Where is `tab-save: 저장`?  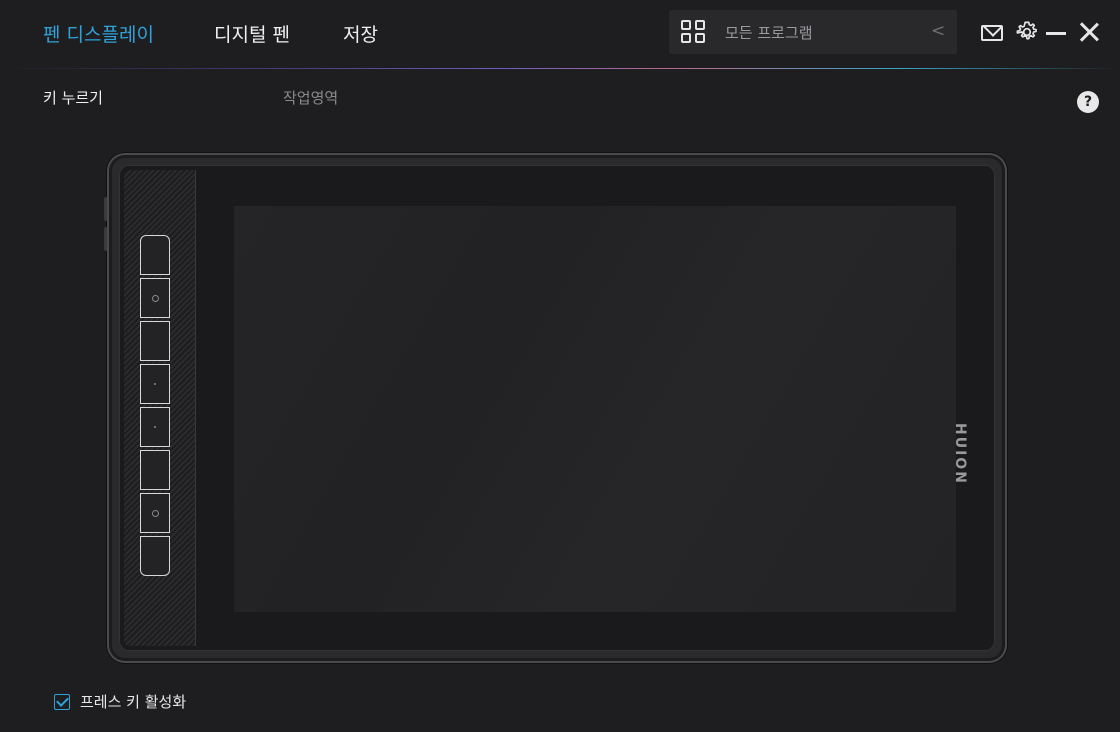 tab-save: 저장 is located at coordinates (360, 33).